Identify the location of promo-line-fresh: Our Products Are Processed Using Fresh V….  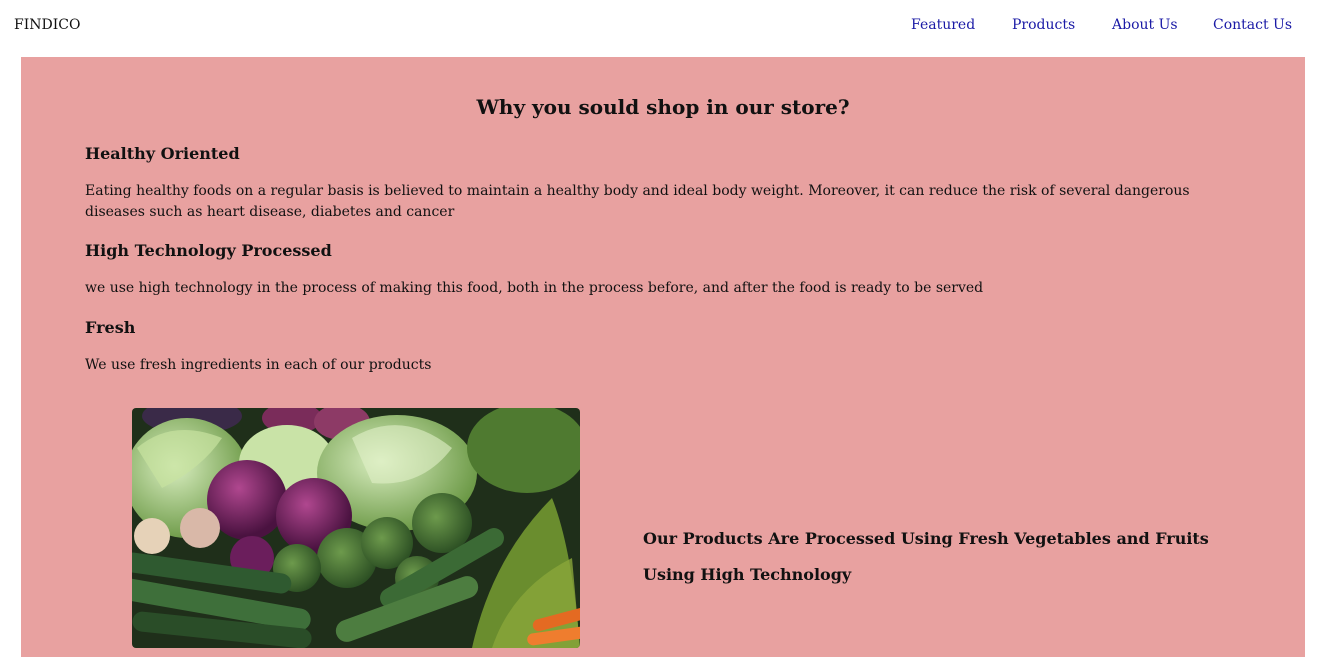
(926, 538).